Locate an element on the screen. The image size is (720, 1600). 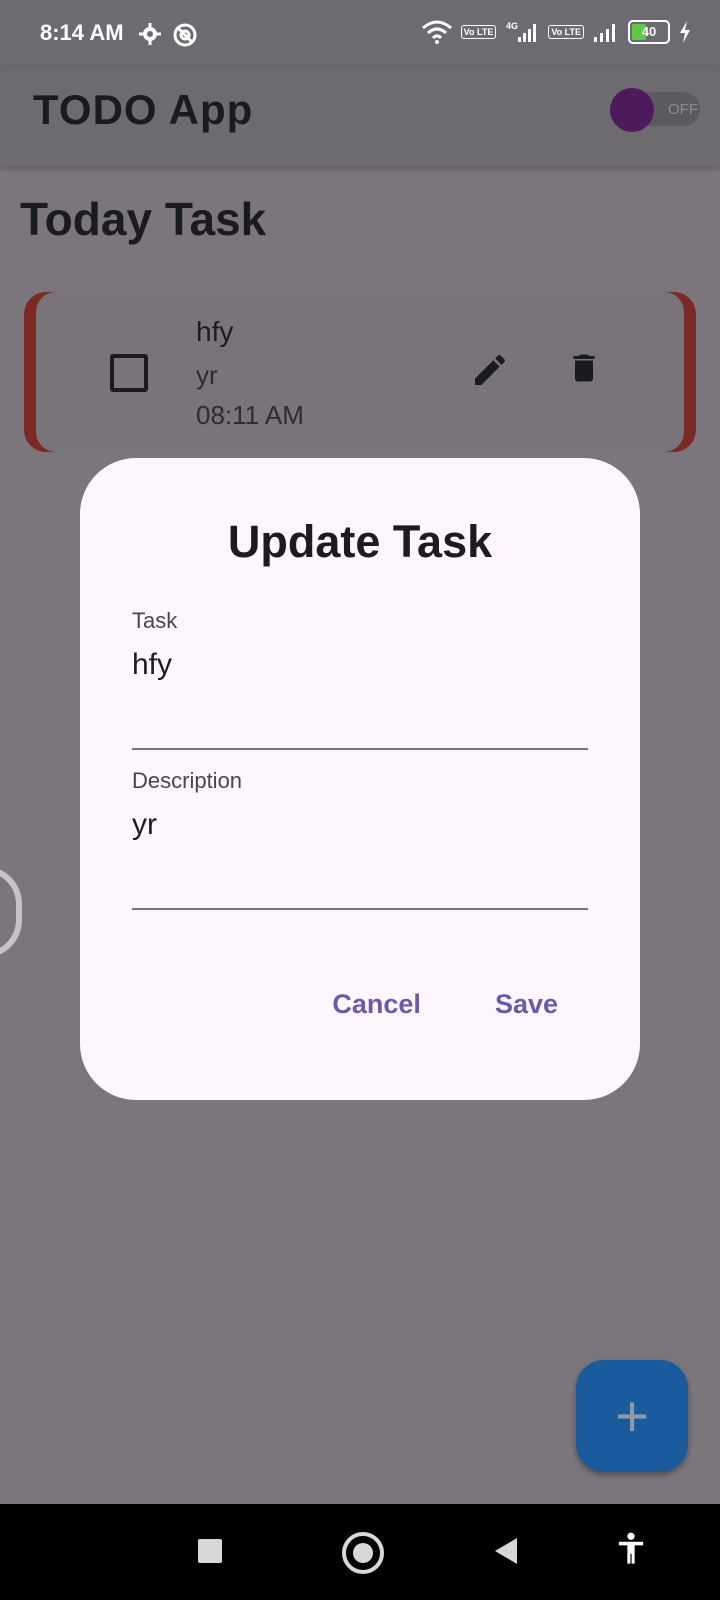
bolt-icon is located at coordinates (685, 32).